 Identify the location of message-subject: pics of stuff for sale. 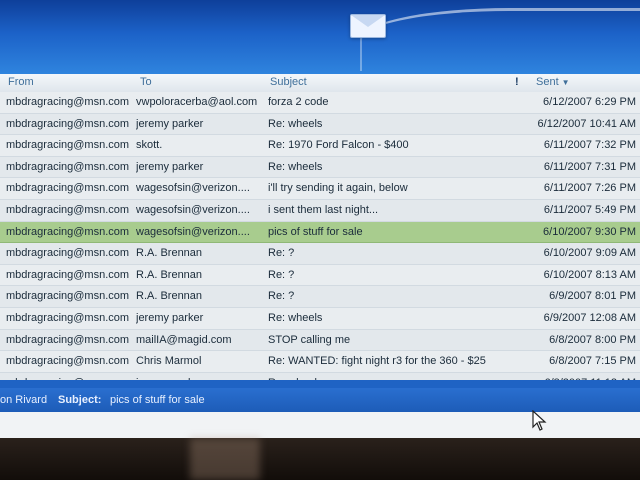
(315, 231).